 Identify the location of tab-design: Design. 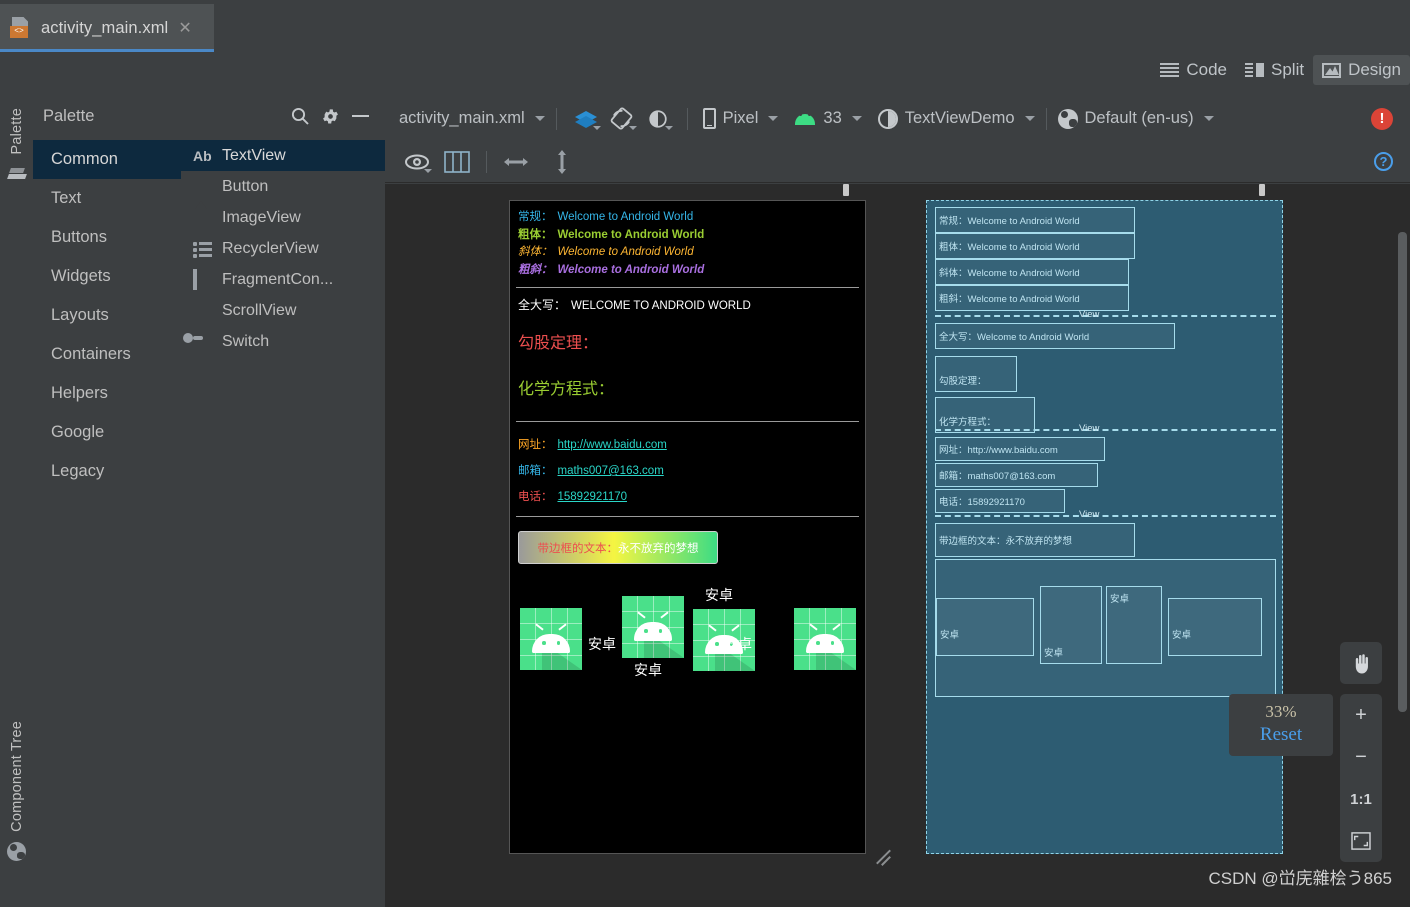
(1361, 70).